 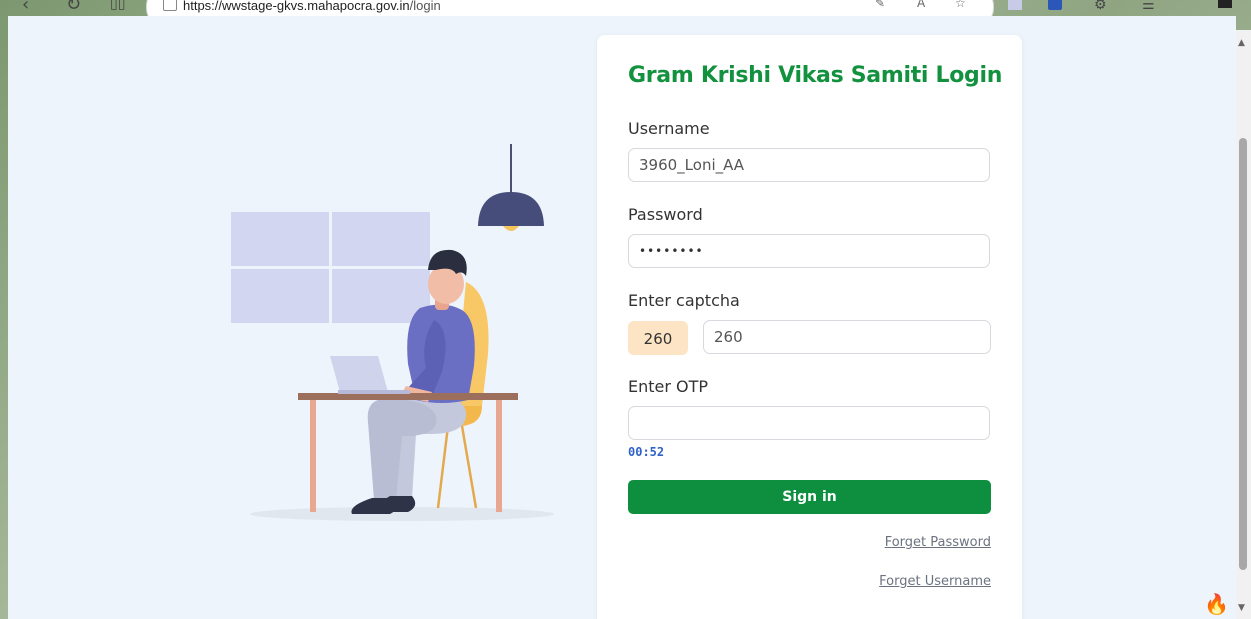 I want to click on otp-timer: 00:52, so click(x=646, y=452).